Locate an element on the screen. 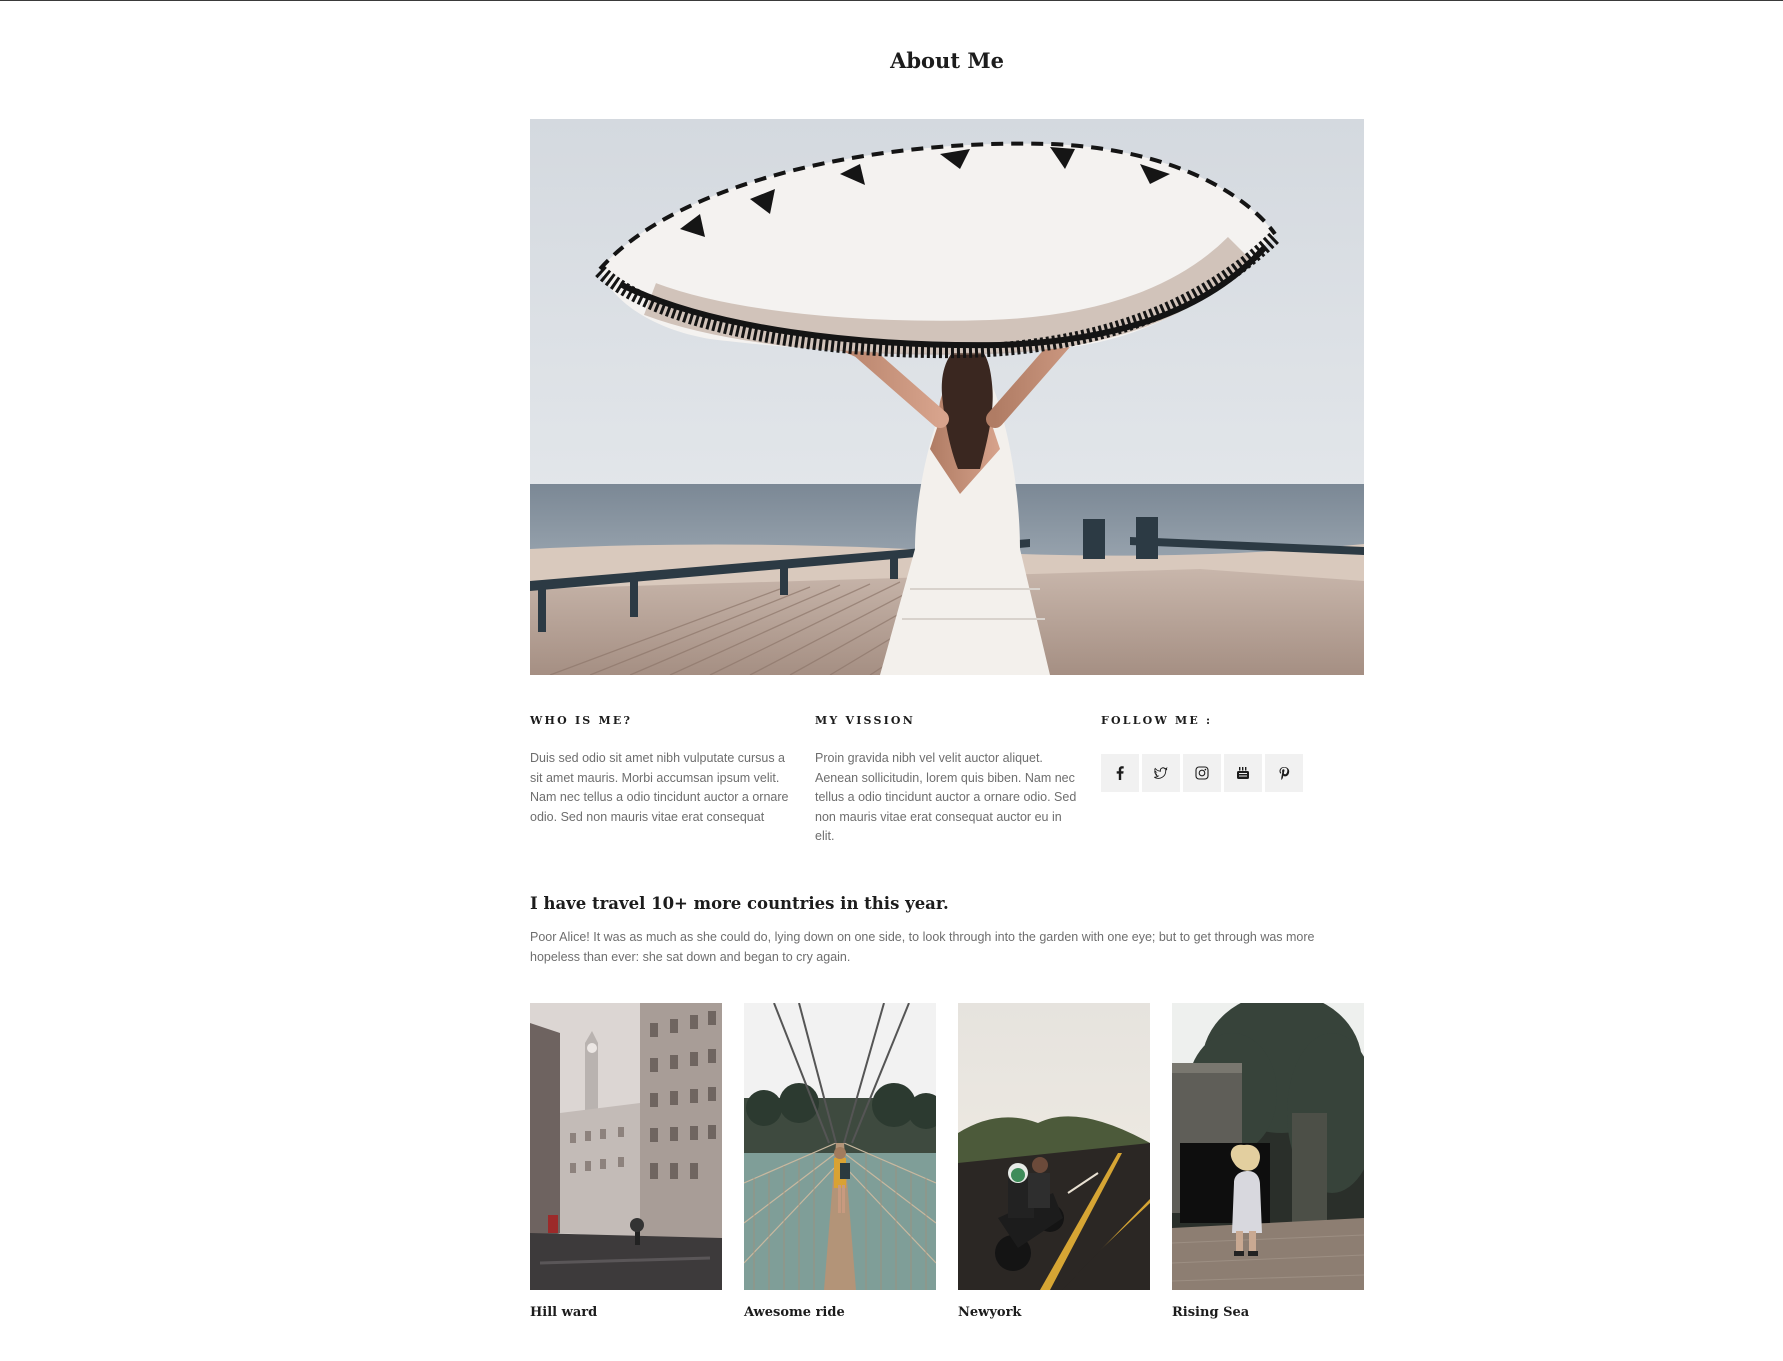 The image size is (1783, 1361). gallery-image-rising-sea is located at coordinates (1268, 1146).